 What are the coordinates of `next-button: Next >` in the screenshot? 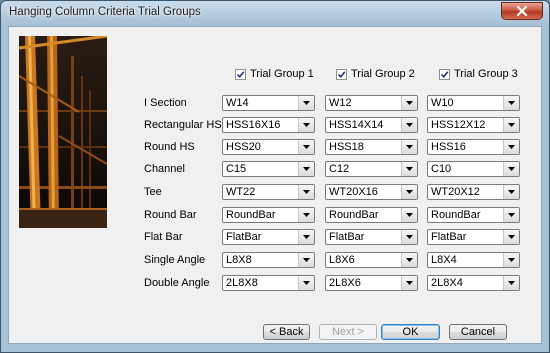 It's located at (348, 332).